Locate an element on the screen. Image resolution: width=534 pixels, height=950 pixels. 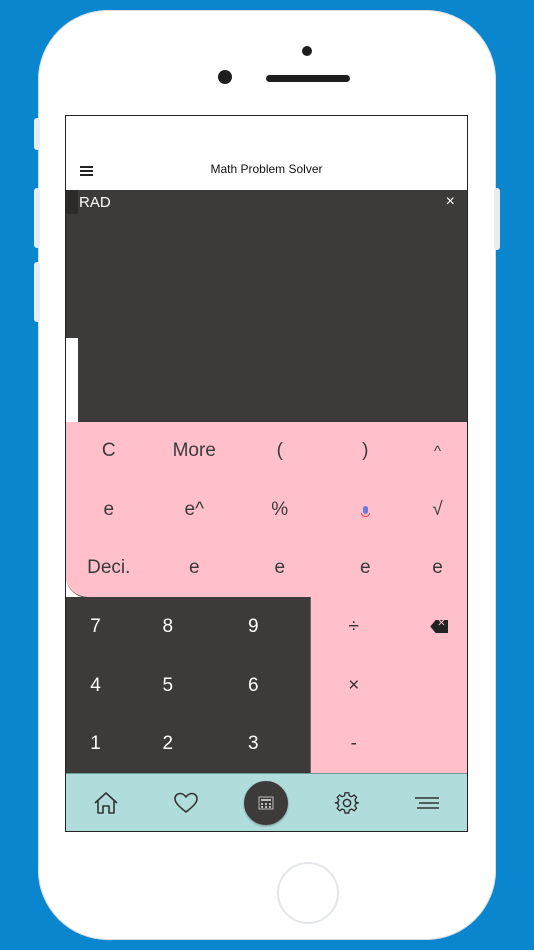
clear-key: C is located at coordinates (109, 451).